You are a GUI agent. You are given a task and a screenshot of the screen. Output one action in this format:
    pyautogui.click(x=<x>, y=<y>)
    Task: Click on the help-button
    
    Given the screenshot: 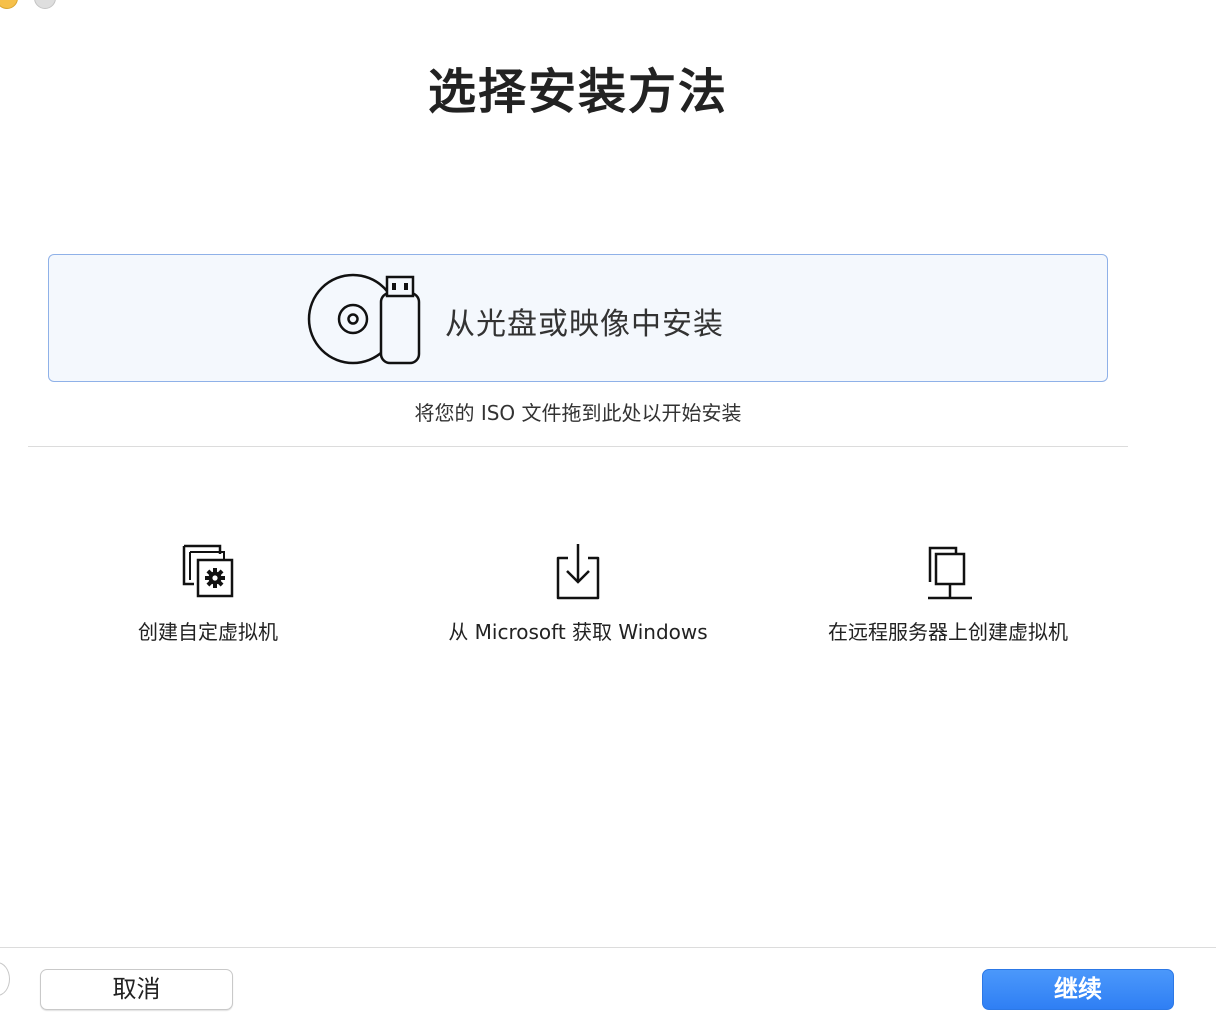 What is the action you would take?
    pyautogui.click(x=5, y=979)
    